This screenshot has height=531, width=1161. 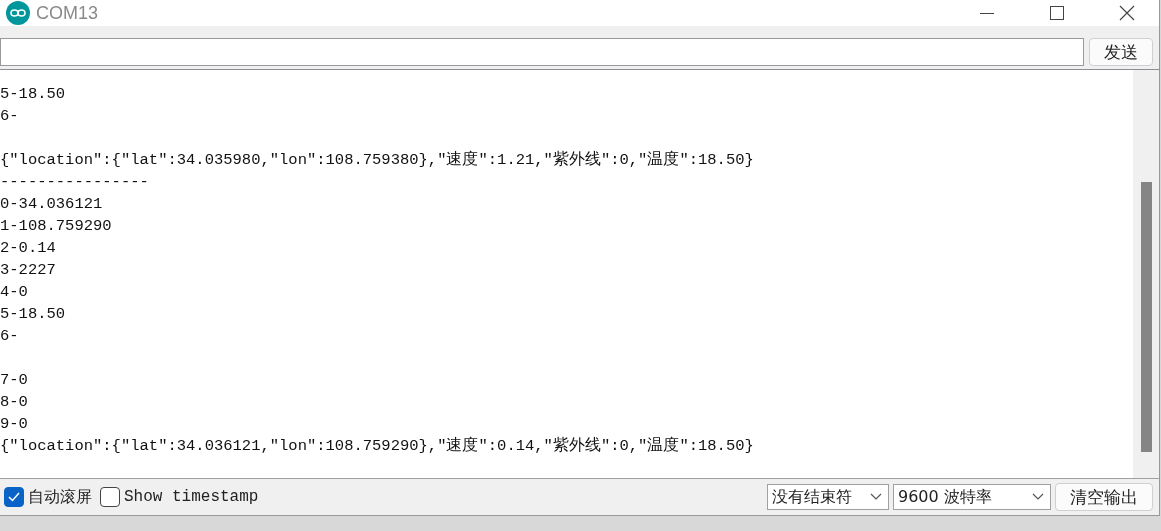 I want to click on checkmark-icon, so click(x=14, y=497).